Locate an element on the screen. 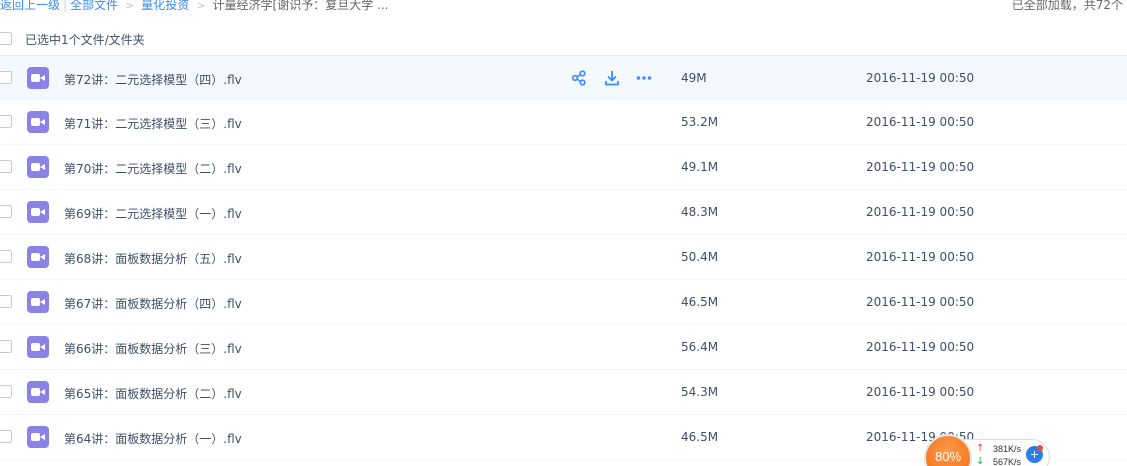 The height and width of the screenshot is (466, 1127). share-icon is located at coordinates (579, 78).